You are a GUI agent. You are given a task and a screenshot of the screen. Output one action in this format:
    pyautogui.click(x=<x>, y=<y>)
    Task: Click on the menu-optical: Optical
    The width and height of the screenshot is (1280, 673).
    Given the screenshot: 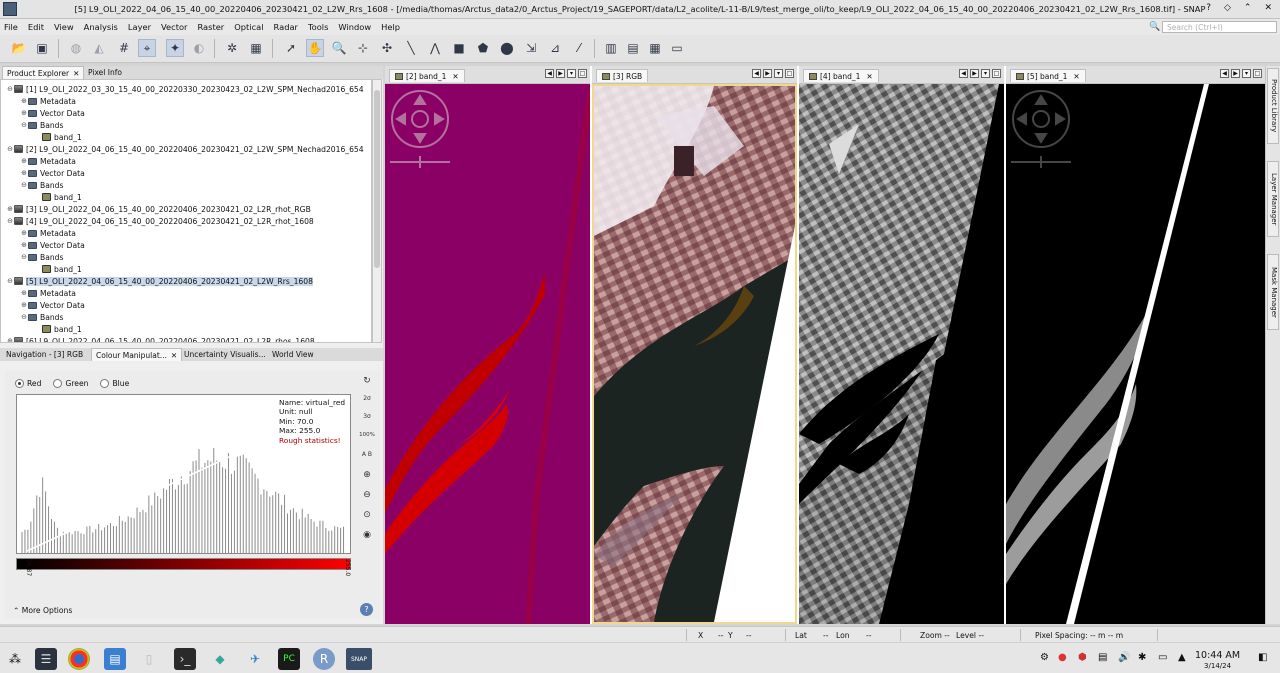 What is the action you would take?
    pyautogui.click(x=248, y=27)
    